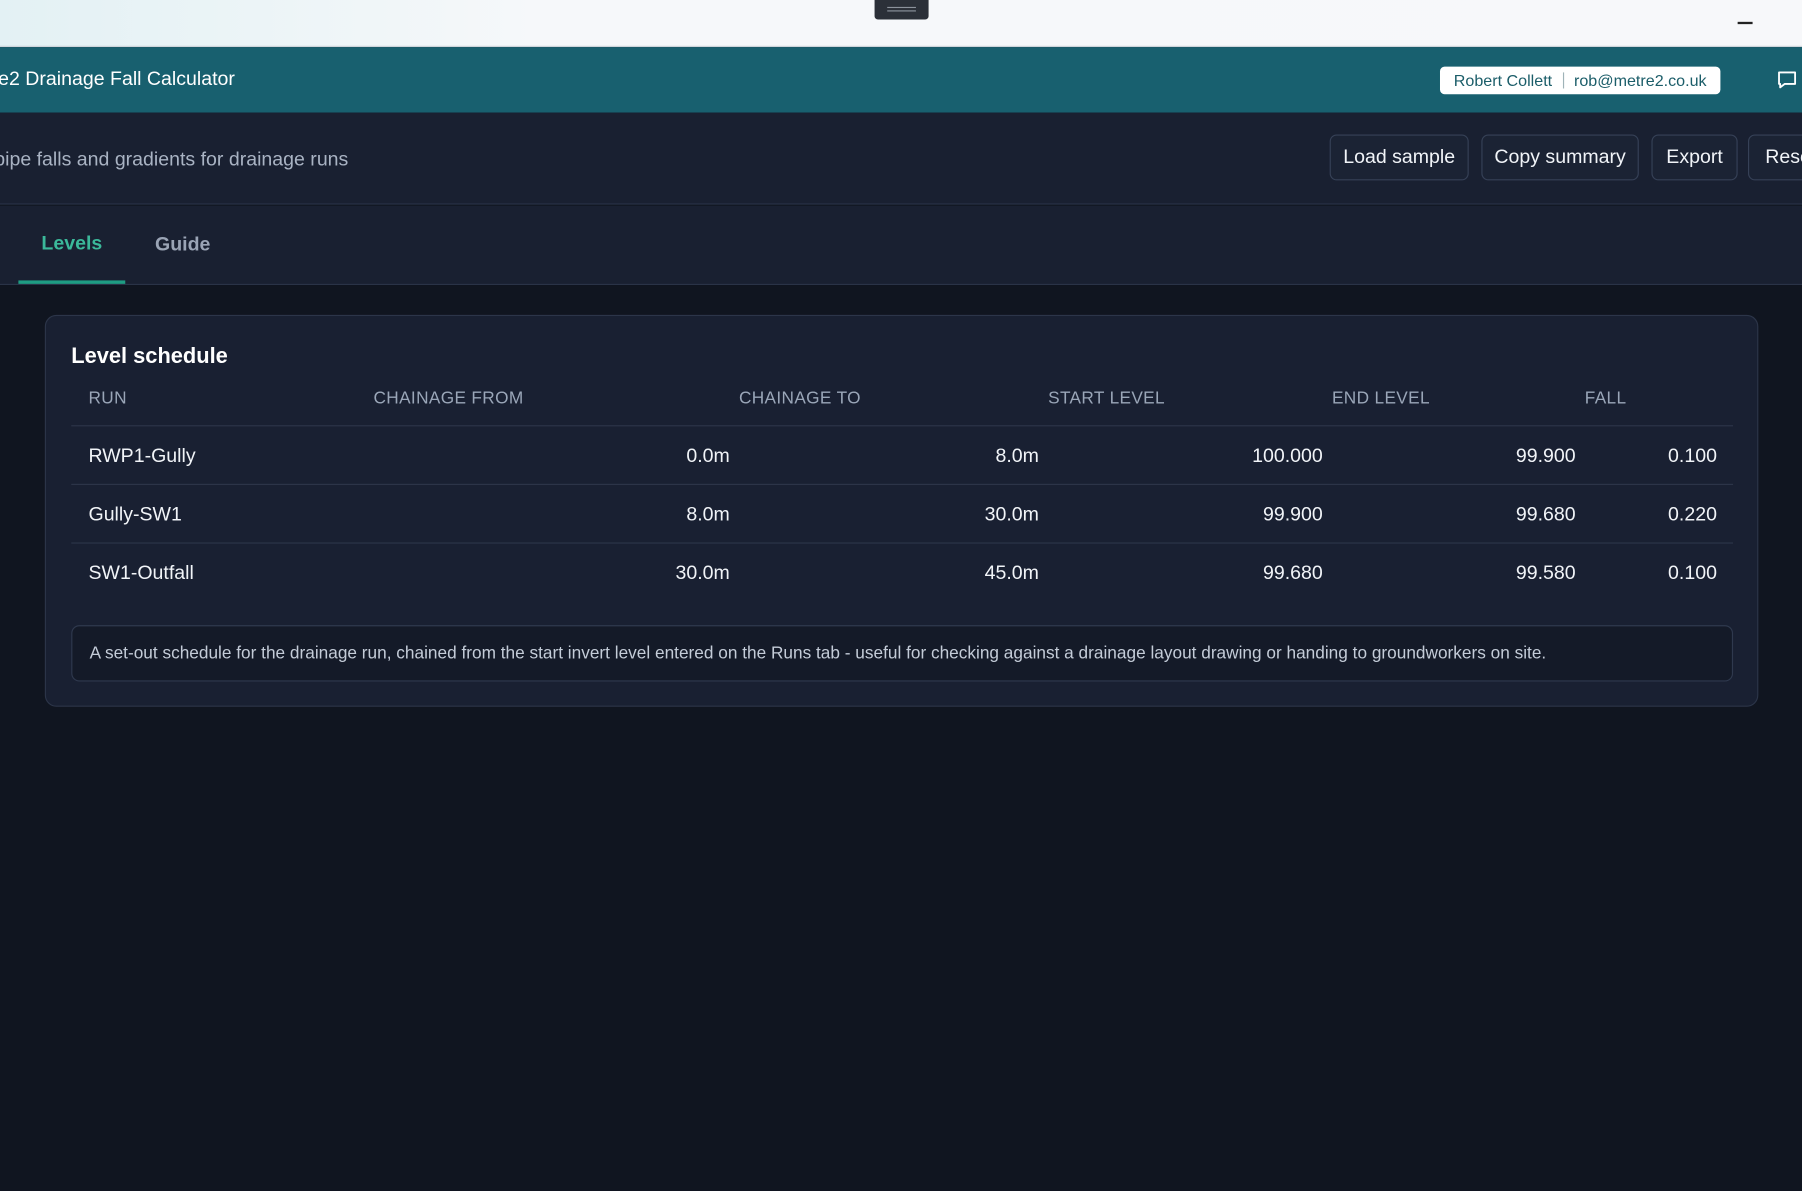 The height and width of the screenshot is (1191, 1802). I want to click on user-email: rob@metre2.co.uk, so click(1640, 80).